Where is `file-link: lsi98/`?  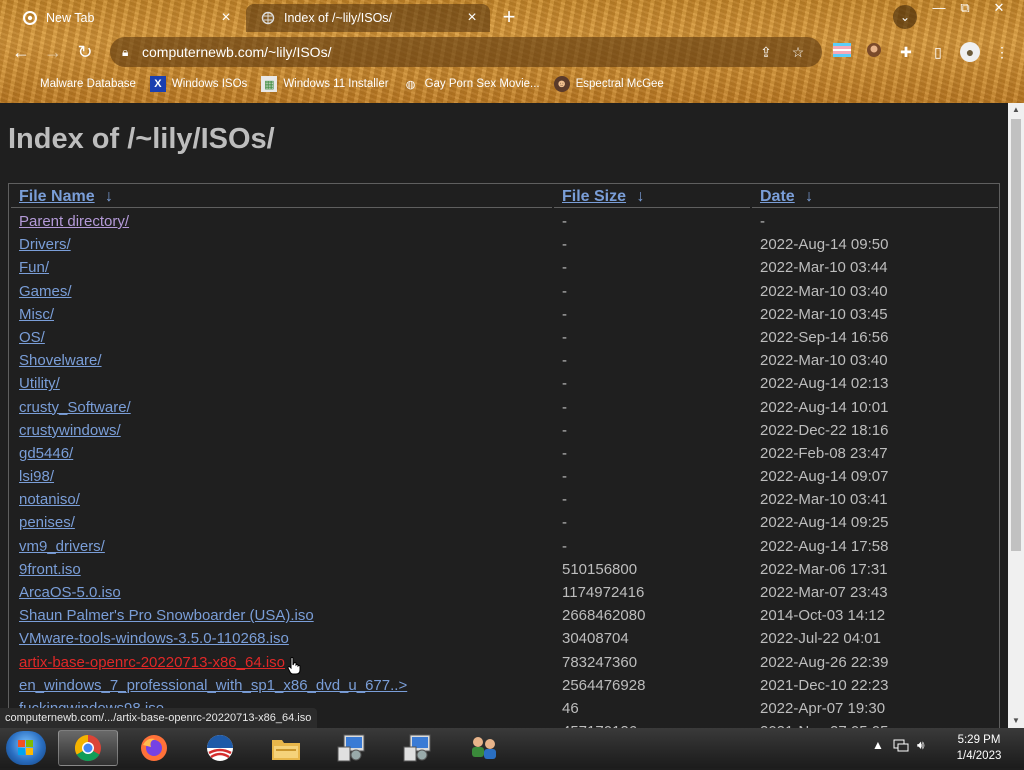
file-link: lsi98/ is located at coordinates (36, 476).